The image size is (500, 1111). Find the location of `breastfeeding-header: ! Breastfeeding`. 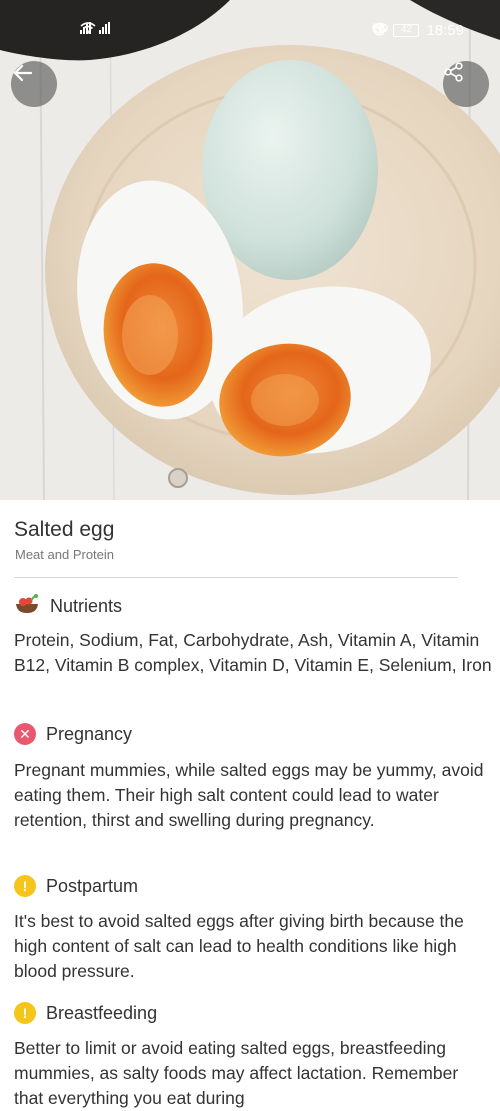

breastfeeding-header: ! Breastfeeding is located at coordinates (85, 1013).